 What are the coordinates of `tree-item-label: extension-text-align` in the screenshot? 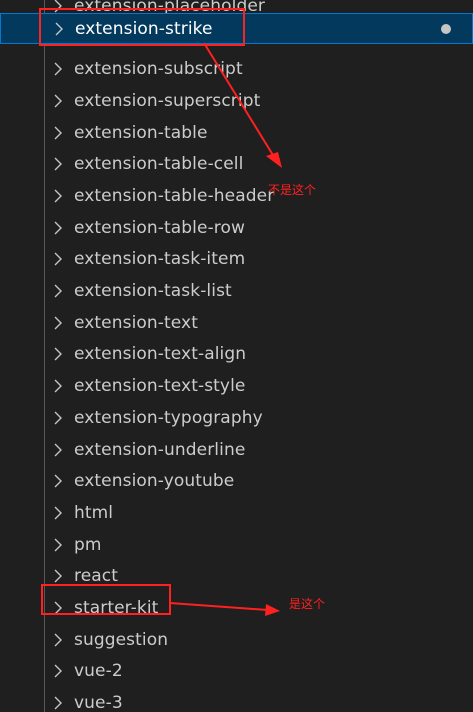 It's located at (160, 354).